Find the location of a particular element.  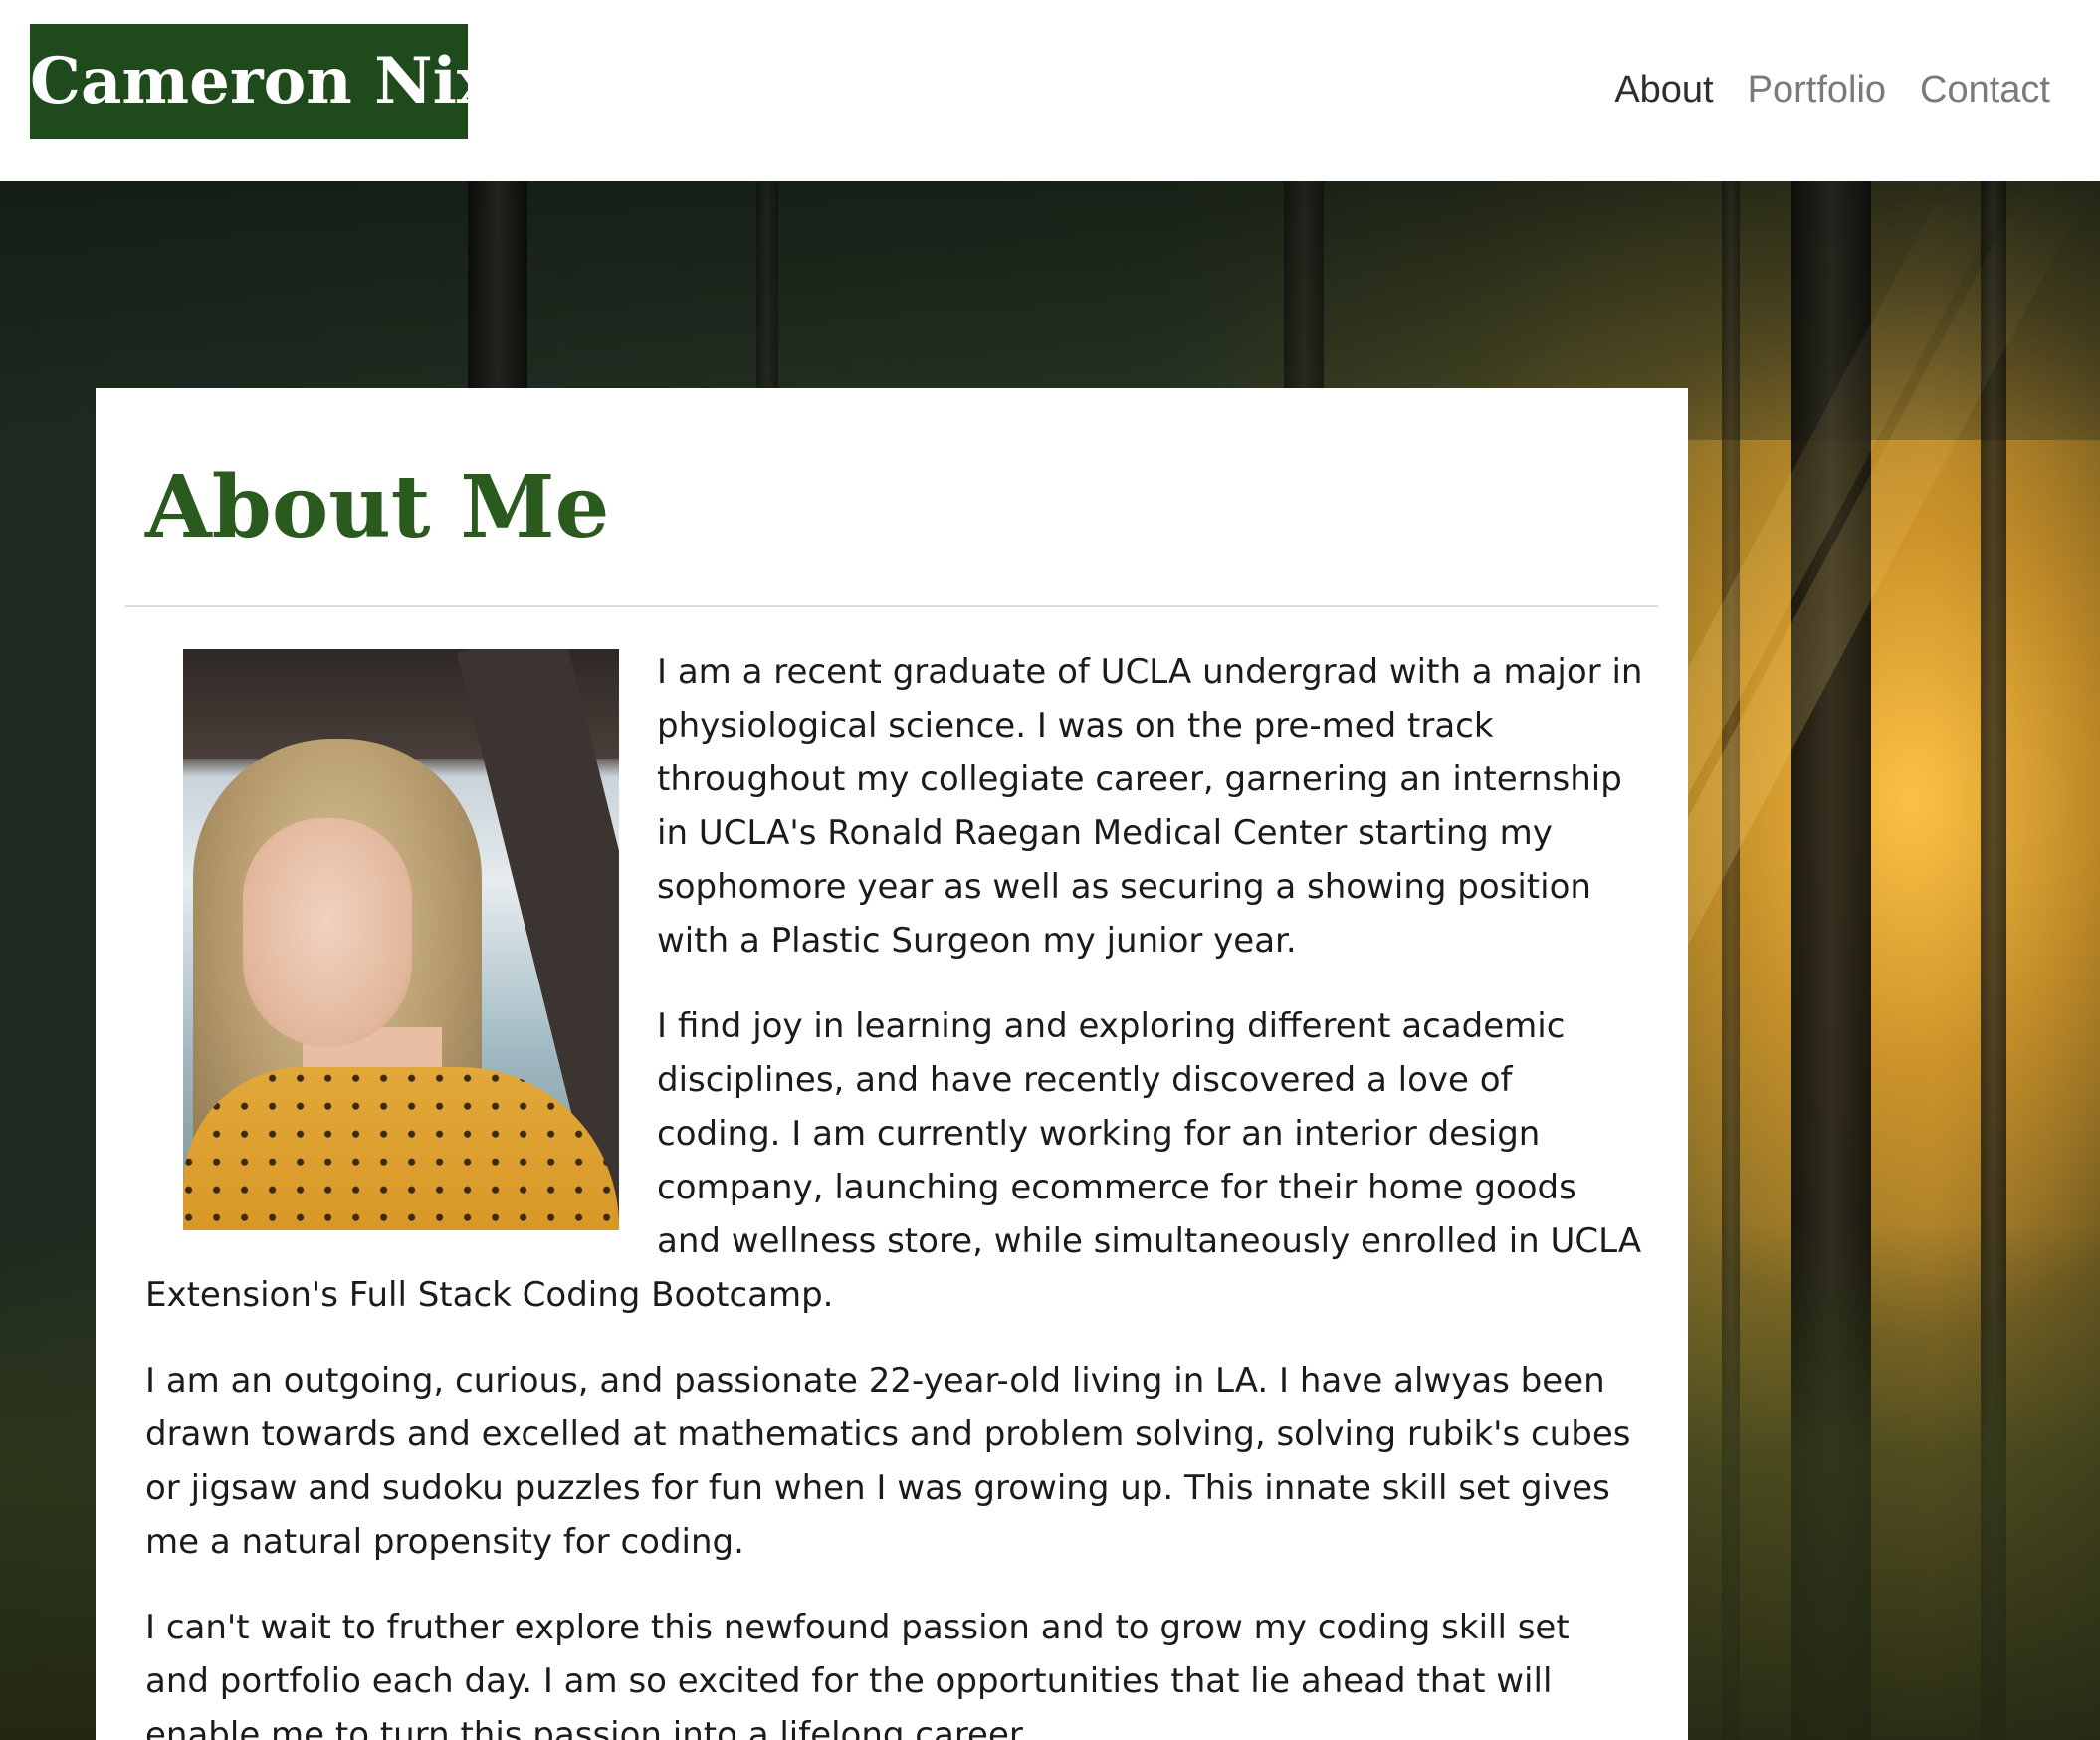

brand-logo: Cameron Nix is located at coordinates (262, 81).